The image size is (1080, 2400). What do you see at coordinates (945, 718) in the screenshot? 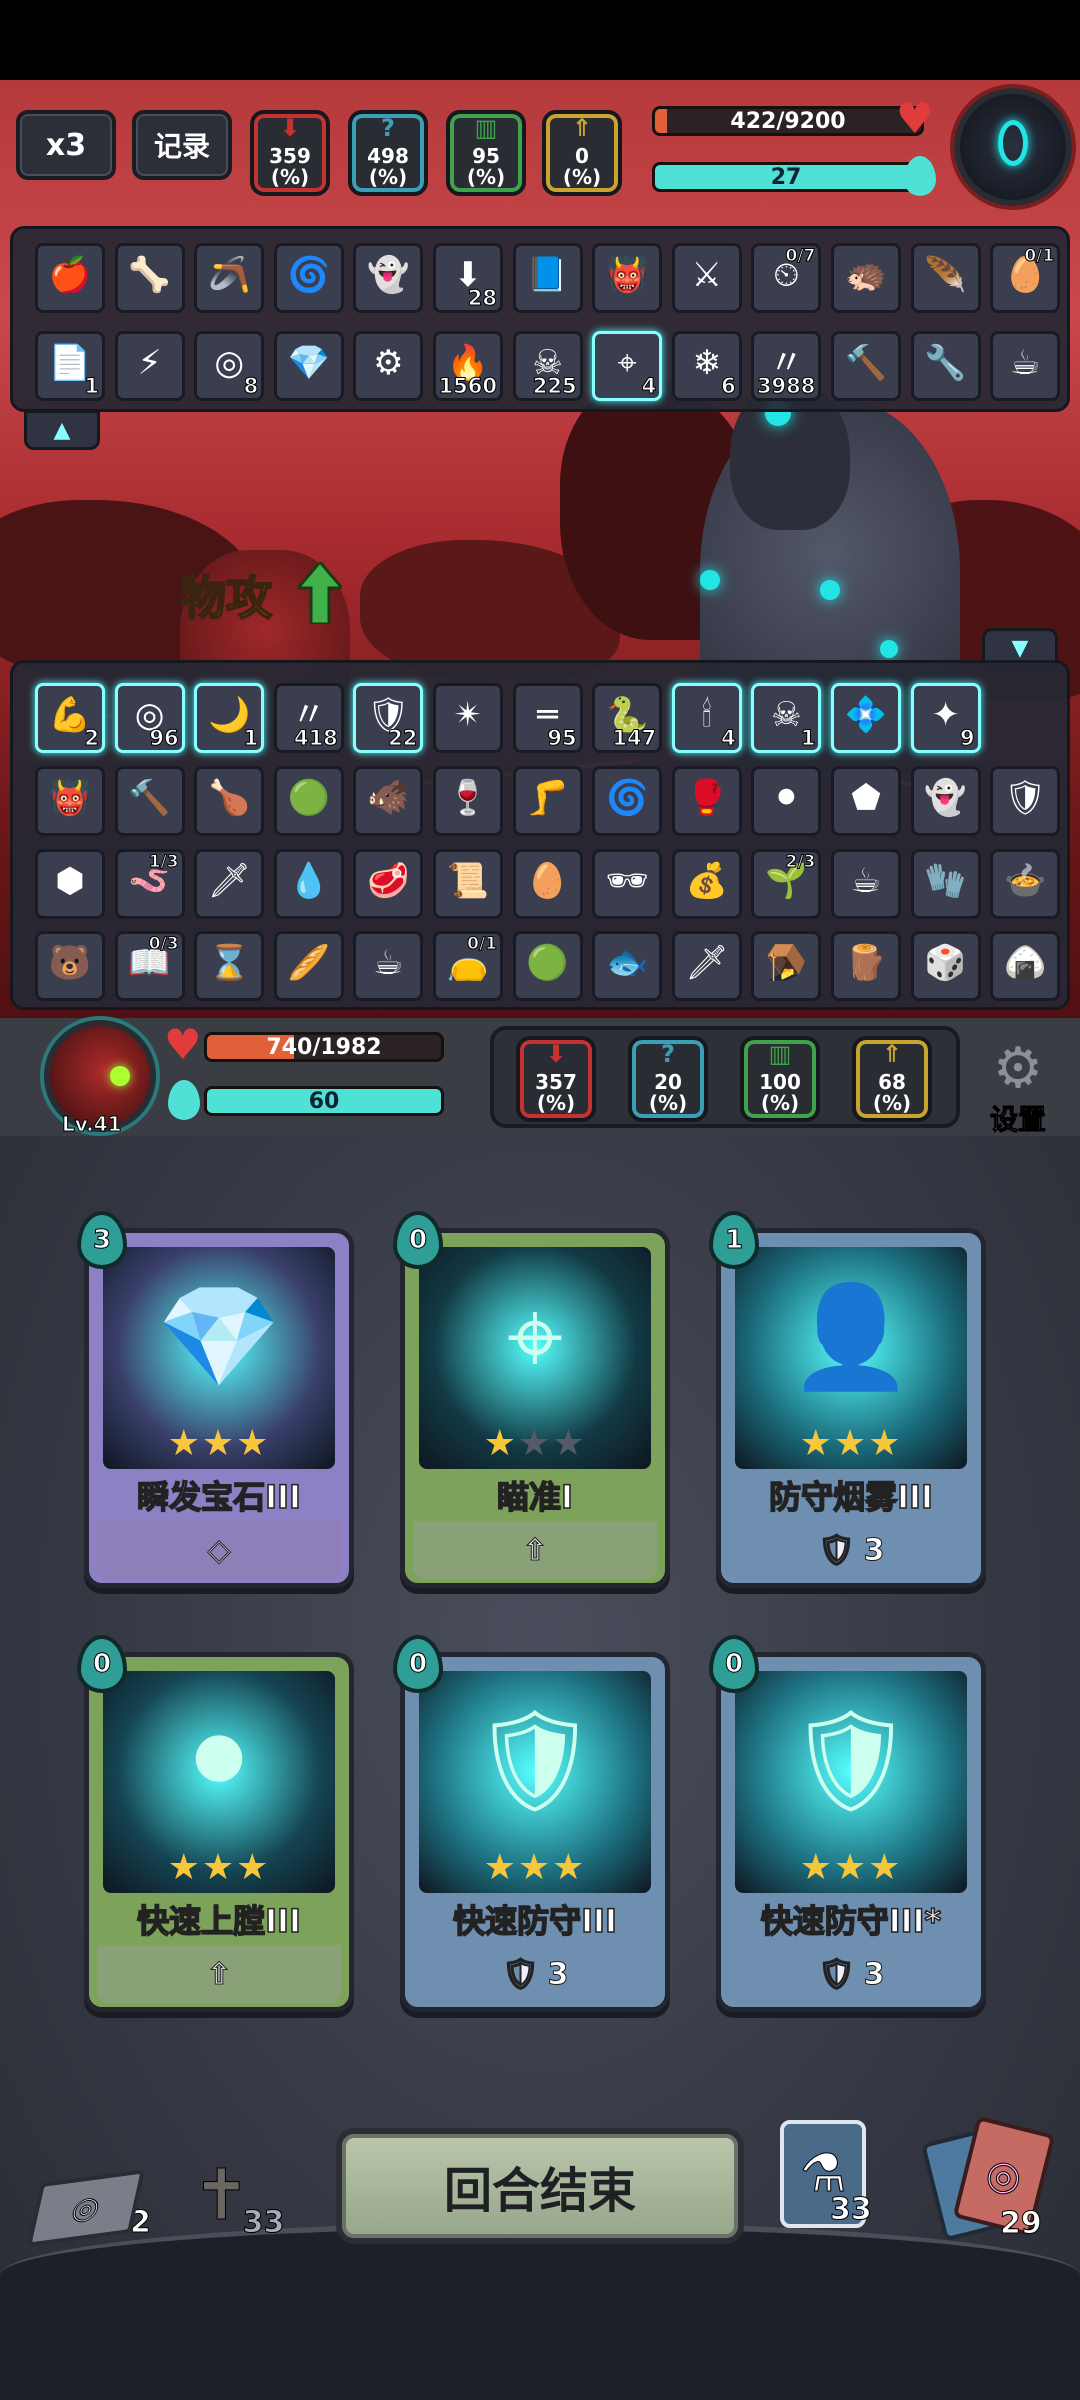
I see `relic-slot: ✦ 9` at bounding box center [945, 718].